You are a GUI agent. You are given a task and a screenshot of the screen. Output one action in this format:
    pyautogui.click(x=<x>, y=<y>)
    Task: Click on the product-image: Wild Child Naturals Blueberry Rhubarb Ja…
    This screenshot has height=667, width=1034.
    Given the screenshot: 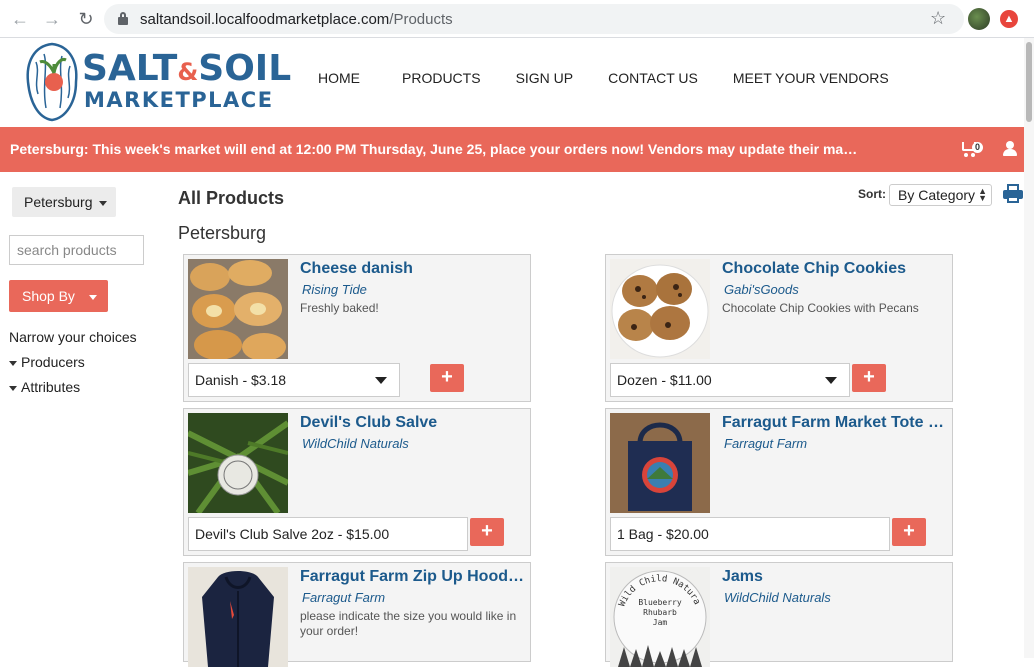 What is the action you would take?
    pyautogui.click(x=660, y=617)
    